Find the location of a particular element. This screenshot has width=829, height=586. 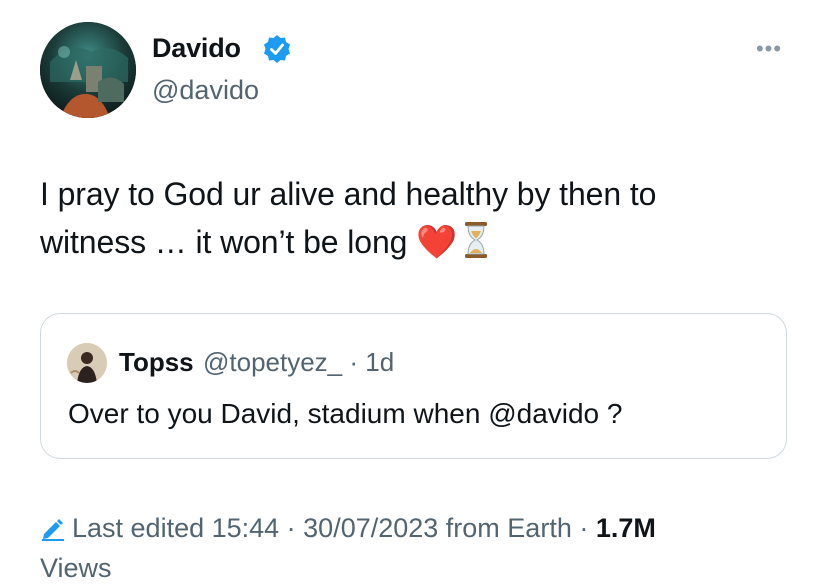

views-label: Views is located at coordinates (76, 568).